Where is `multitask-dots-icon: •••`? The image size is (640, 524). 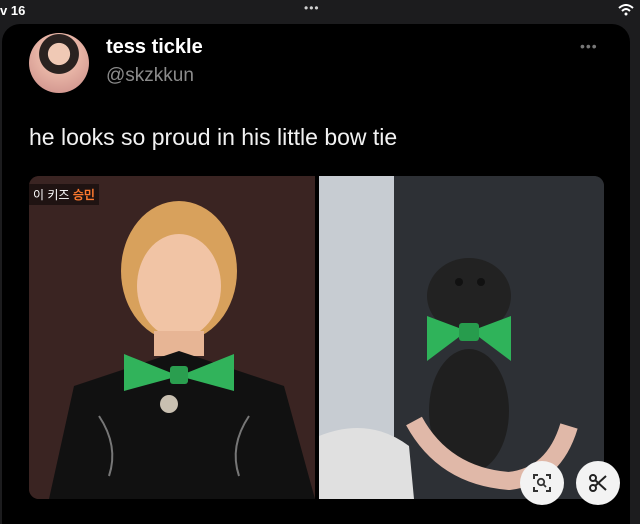 multitask-dots-icon: ••• is located at coordinates (312, 8).